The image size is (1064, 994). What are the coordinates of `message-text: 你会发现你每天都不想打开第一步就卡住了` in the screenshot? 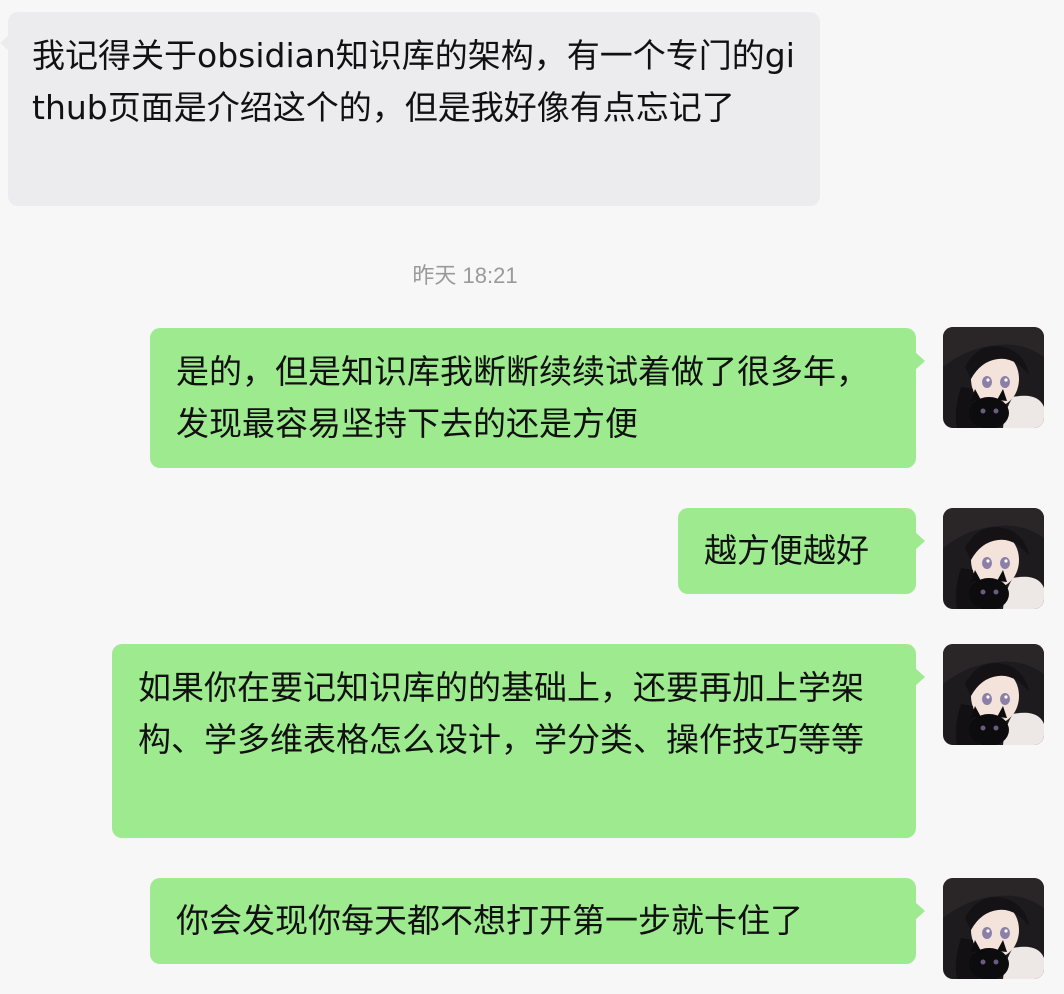 It's located at (489, 920).